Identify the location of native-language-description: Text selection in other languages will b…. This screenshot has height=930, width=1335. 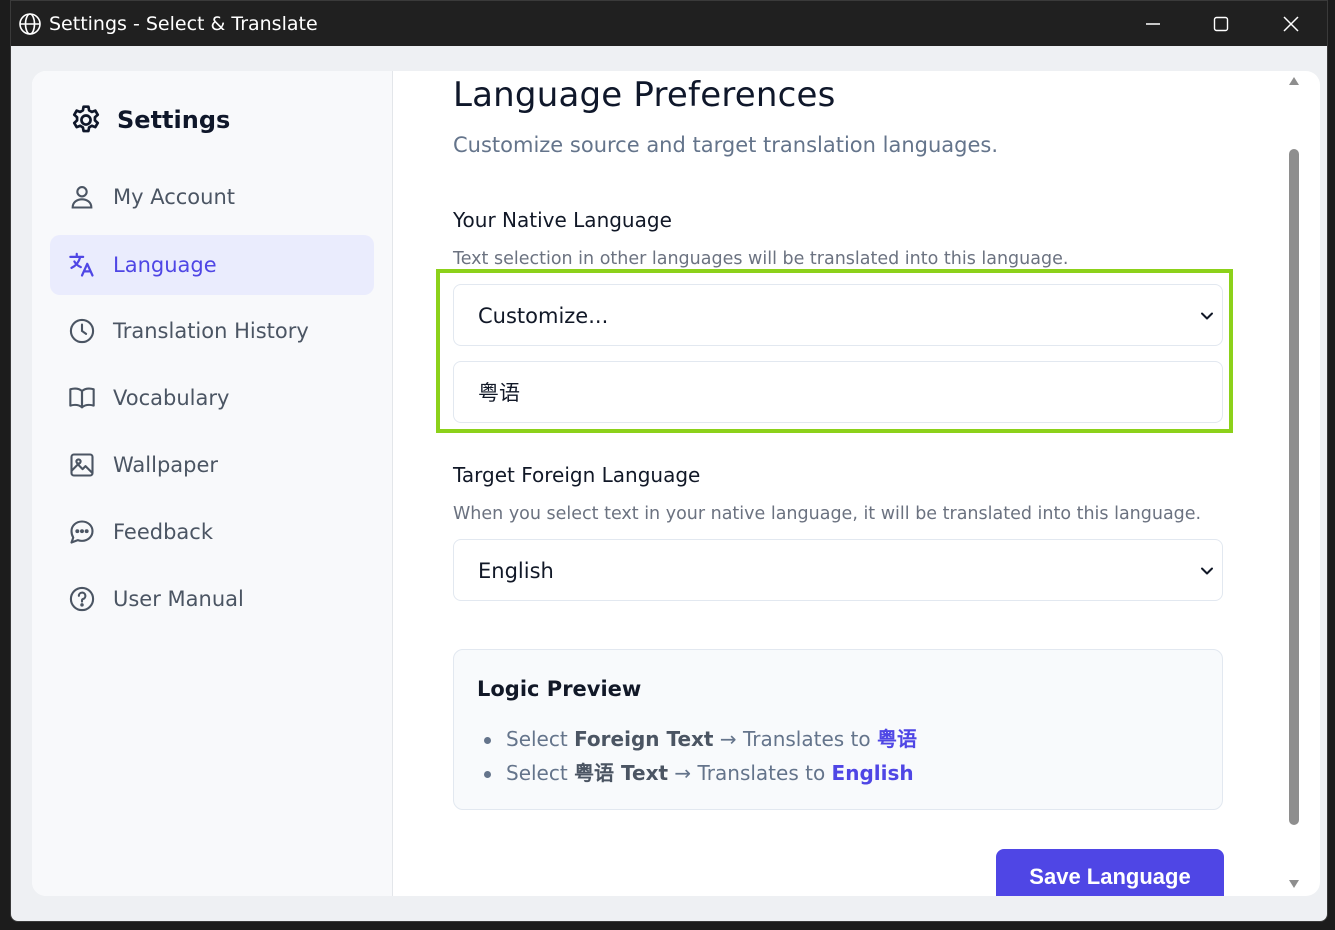
(761, 259).